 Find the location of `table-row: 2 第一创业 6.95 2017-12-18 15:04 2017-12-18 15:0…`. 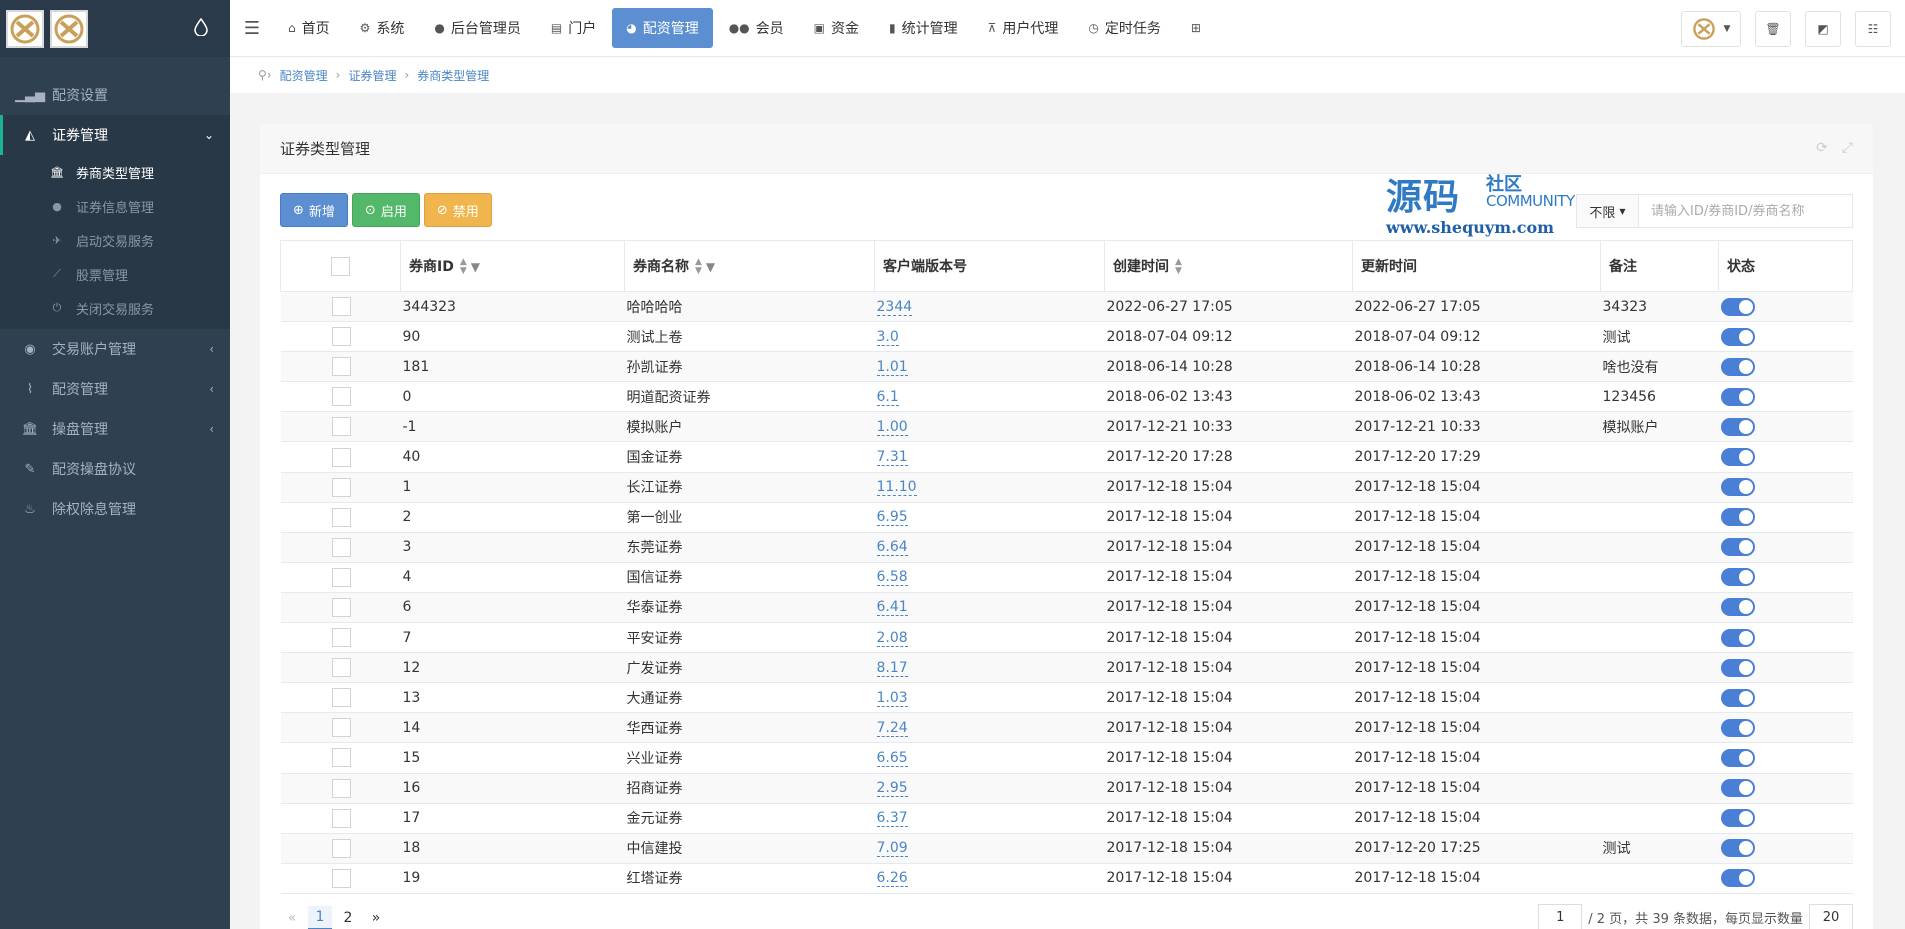

table-row: 2 第一创业 6.95 2017-12-18 15:04 2017-12-18 15:0… is located at coordinates (1066, 517).